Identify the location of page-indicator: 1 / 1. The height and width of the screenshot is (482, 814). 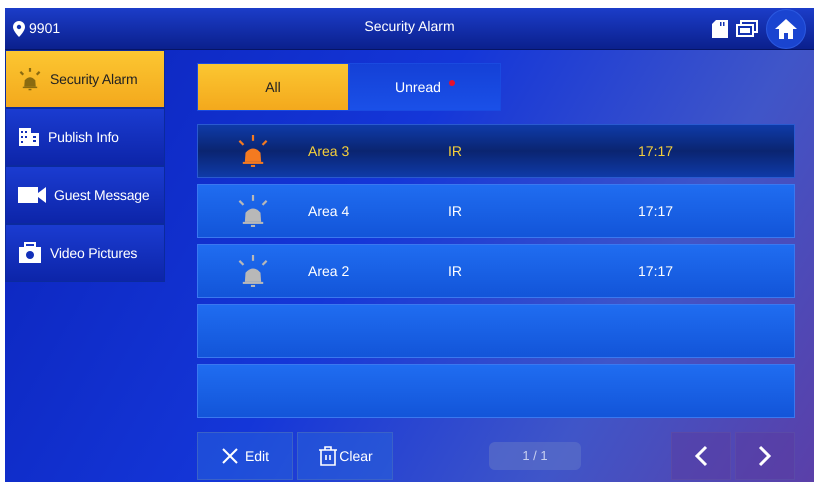
(535, 456).